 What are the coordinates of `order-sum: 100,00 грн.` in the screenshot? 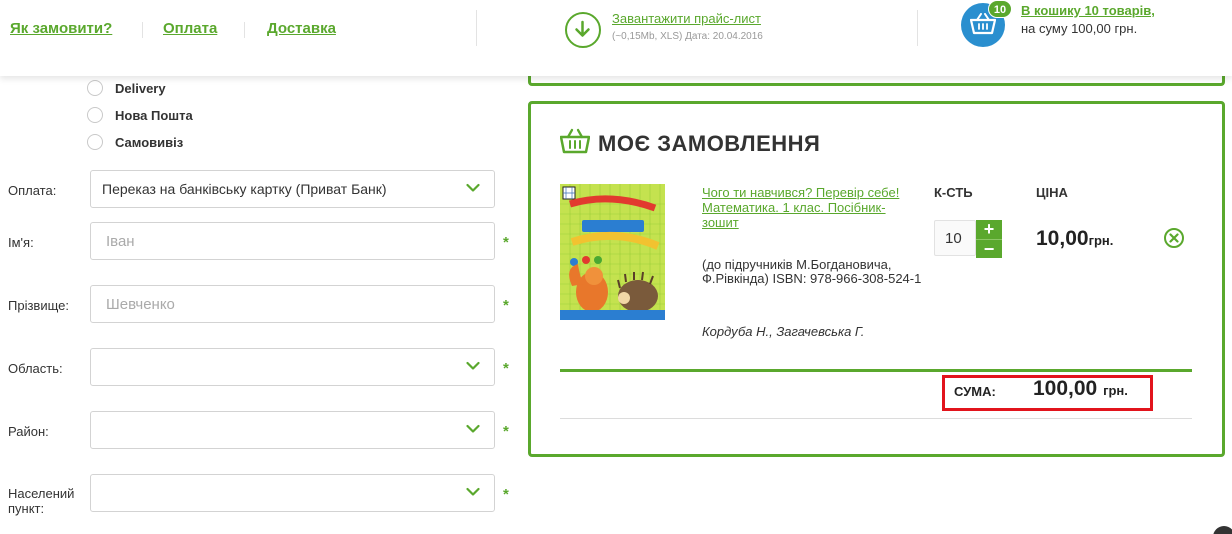 It's located at (1080, 389).